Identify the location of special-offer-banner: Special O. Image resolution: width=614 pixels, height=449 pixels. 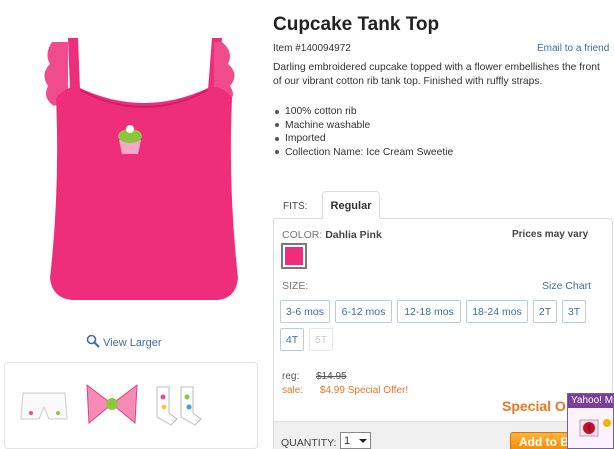
(534, 406).